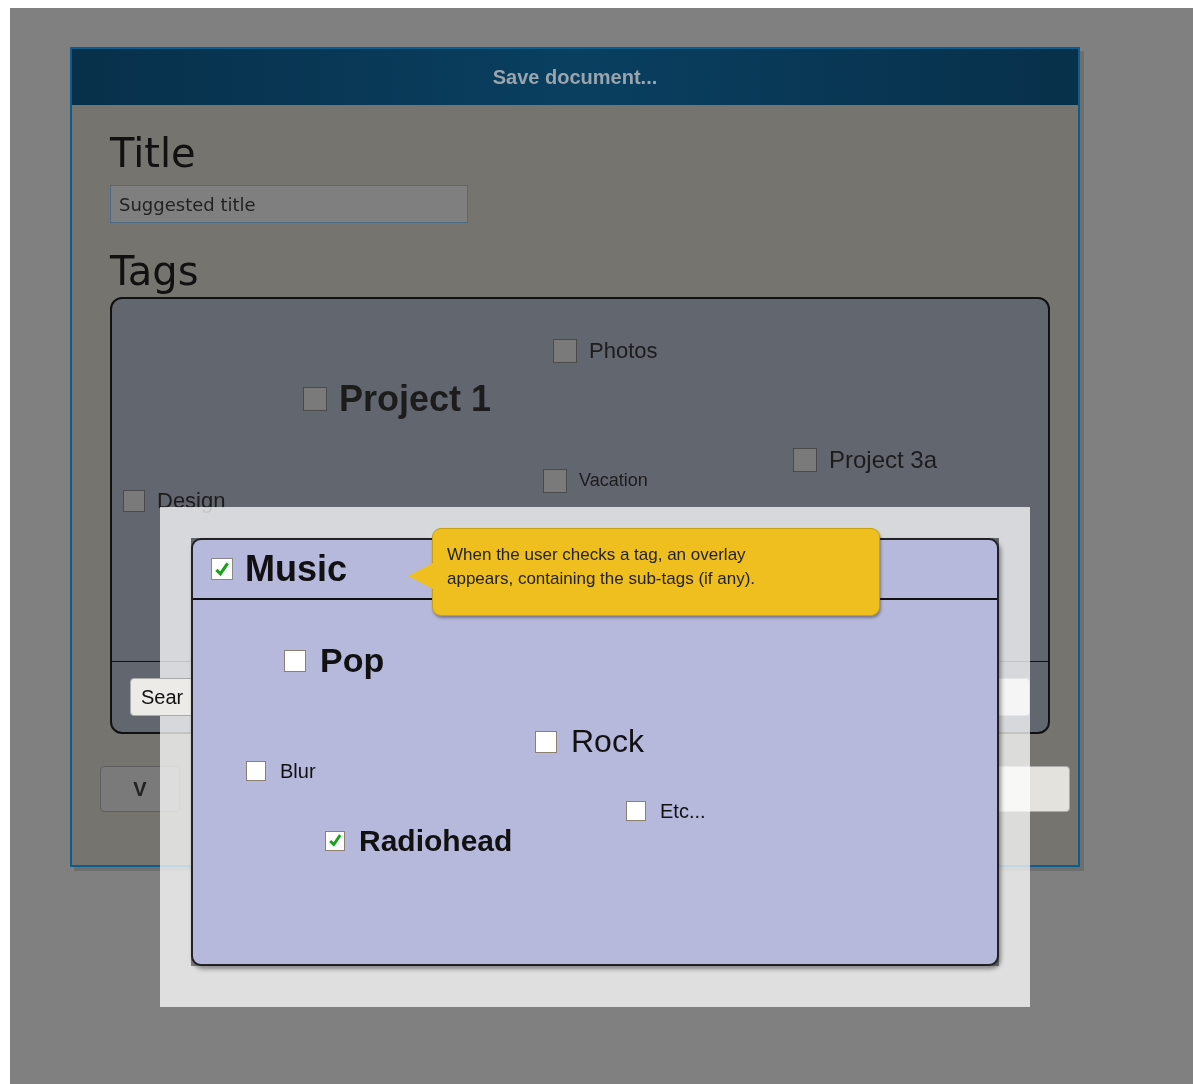 The height and width of the screenshot is (1084, 1193). What do you see at coordinates (436, 840) in the screenshot?
I see `tag-label: Radiohead` at bounding box center [436, 840].